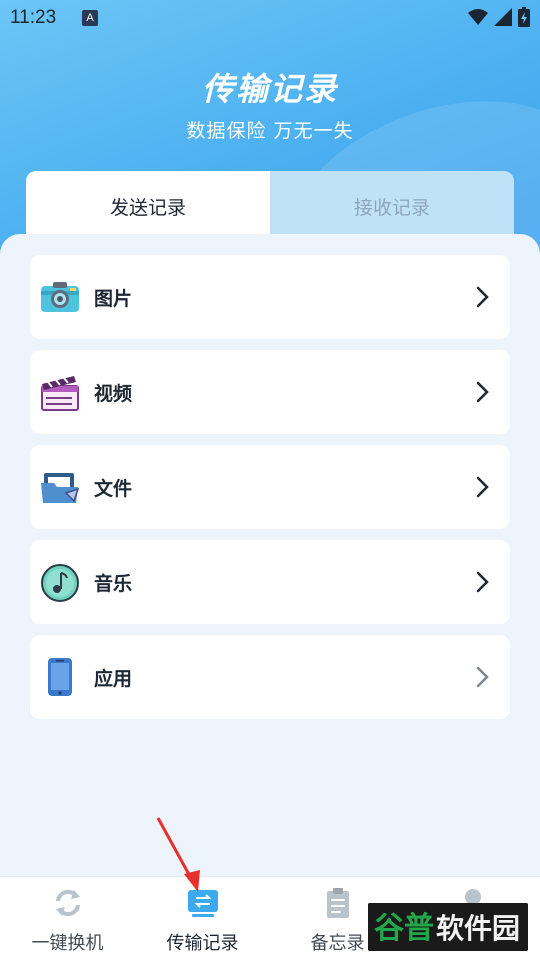 This screenshot has width=540, height=960. I want to click on page-title: 传输记录, so click(269, 89).